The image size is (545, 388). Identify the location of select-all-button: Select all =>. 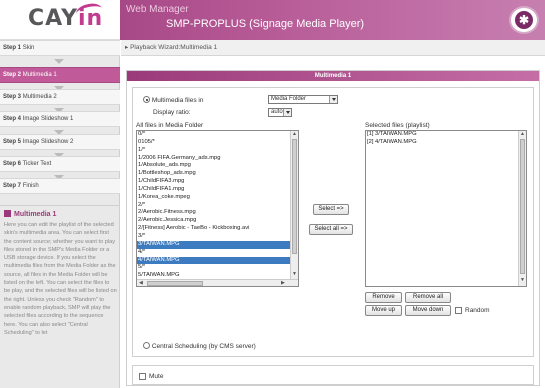
(331, 229).